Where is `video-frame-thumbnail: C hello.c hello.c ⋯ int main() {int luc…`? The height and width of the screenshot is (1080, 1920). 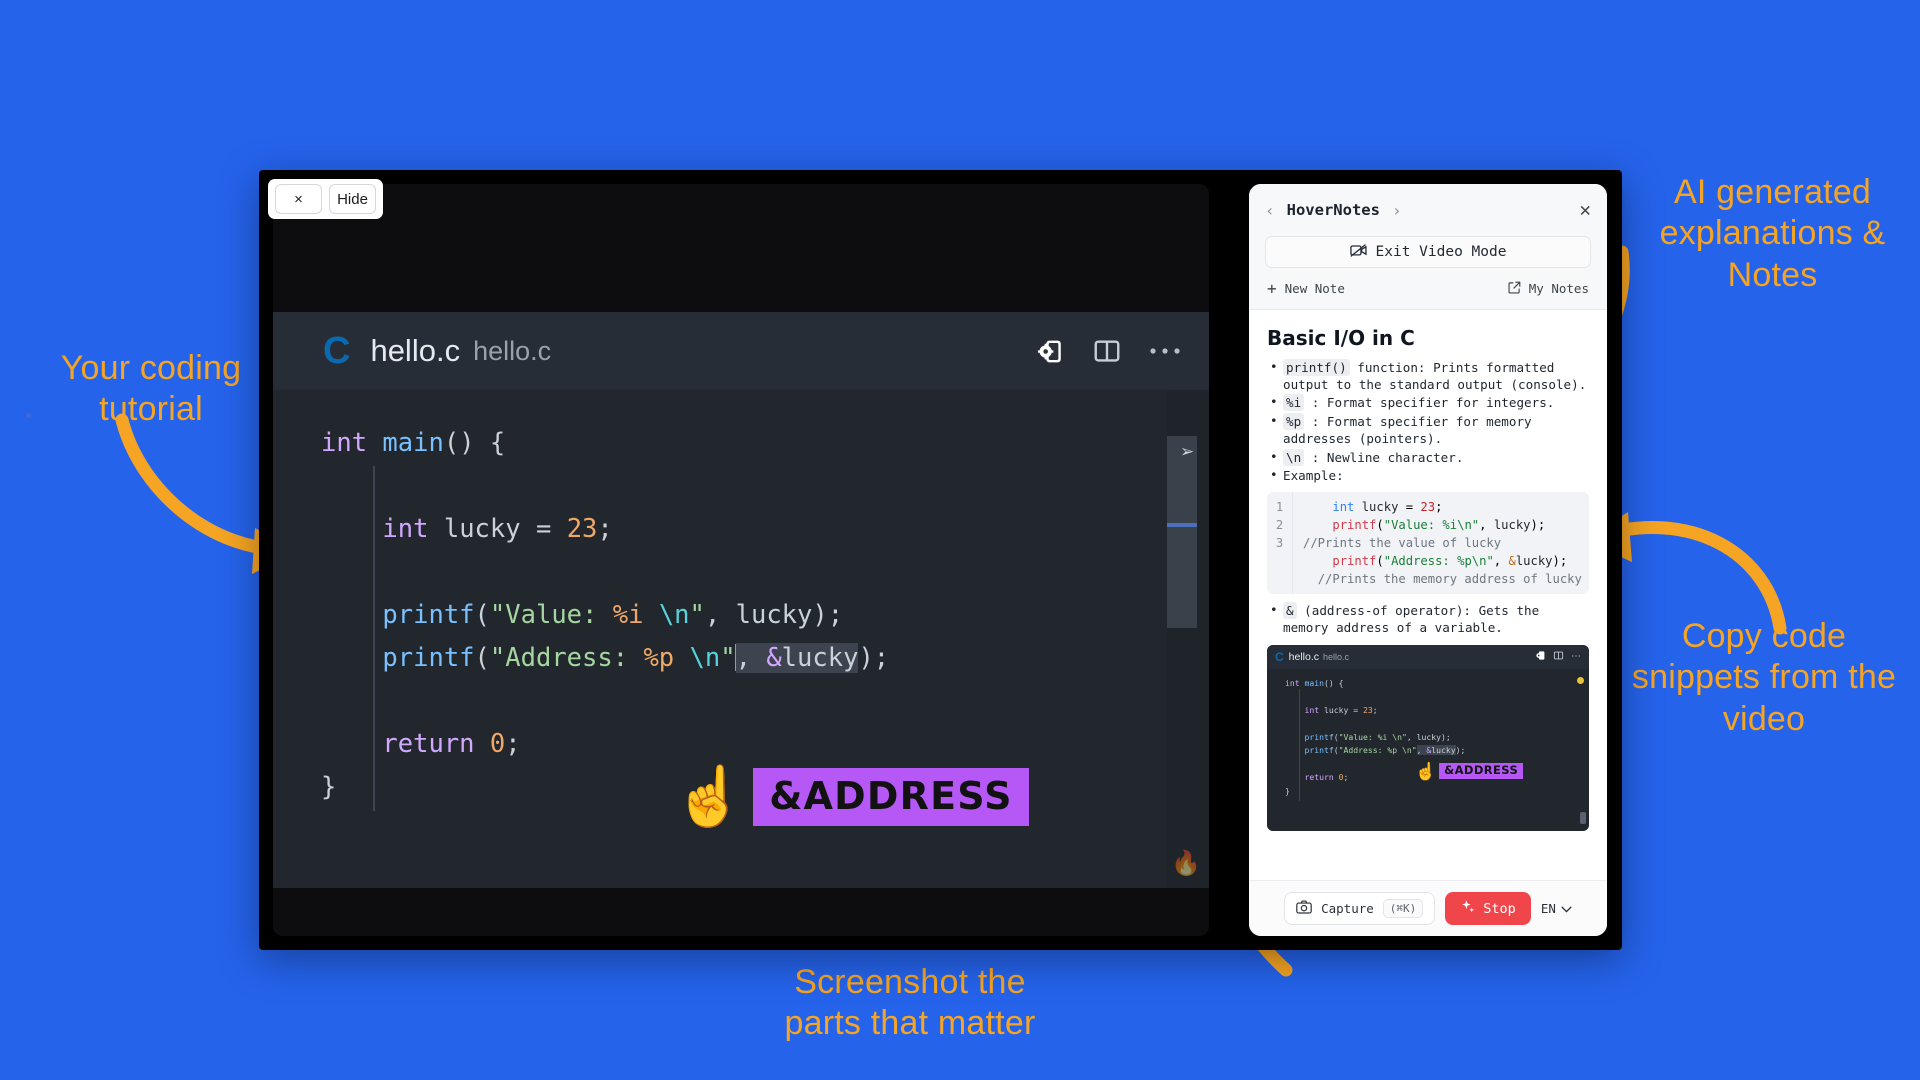
video-frame-thumbnail: C hello.c hello.c ⋯ int main() {int luc… is located at coordinates (1428, 737).